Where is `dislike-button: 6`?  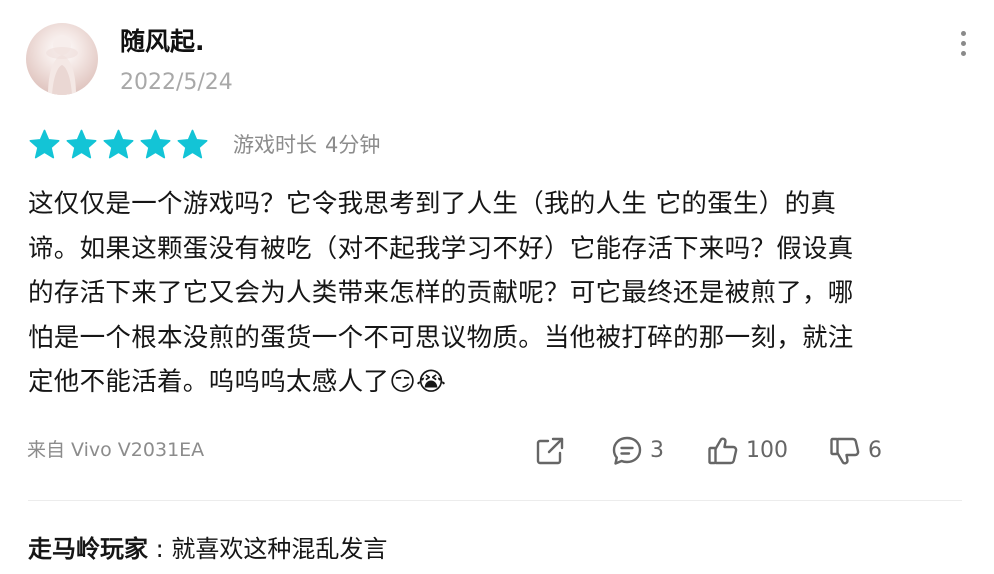
dislike-button: 6 is located at coordinates (855, 451).